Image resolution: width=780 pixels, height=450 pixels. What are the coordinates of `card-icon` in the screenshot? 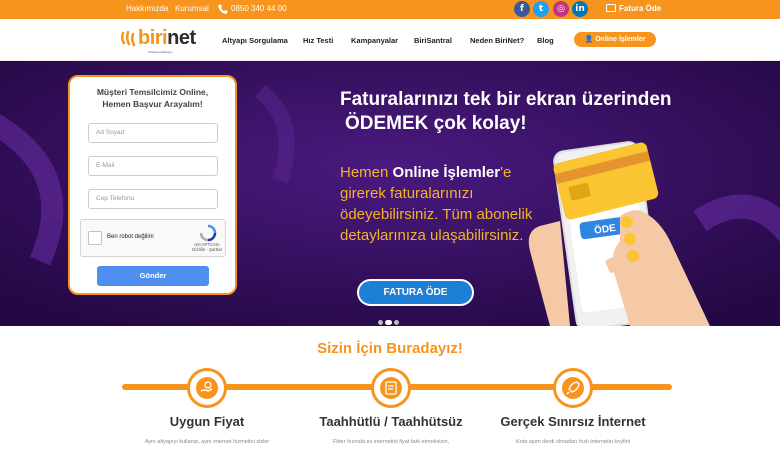 It's located at (611, 8).